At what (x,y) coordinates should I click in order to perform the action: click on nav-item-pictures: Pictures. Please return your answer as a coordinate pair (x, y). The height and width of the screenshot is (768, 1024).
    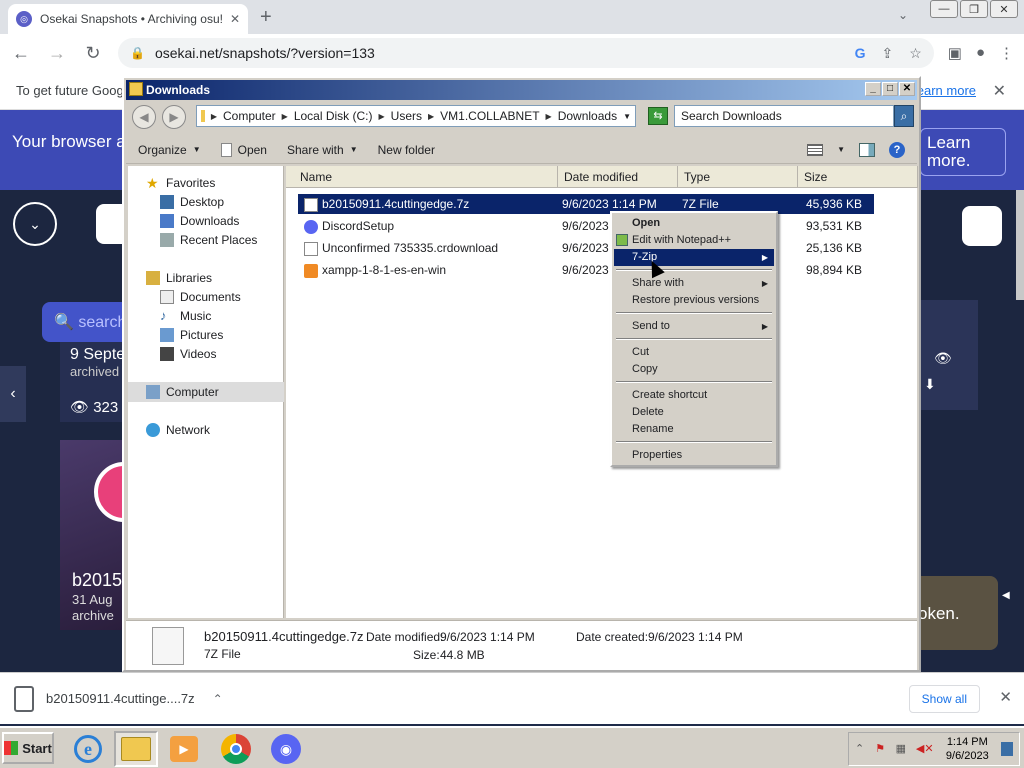
    Looking at the image, I should click on (191, 335).